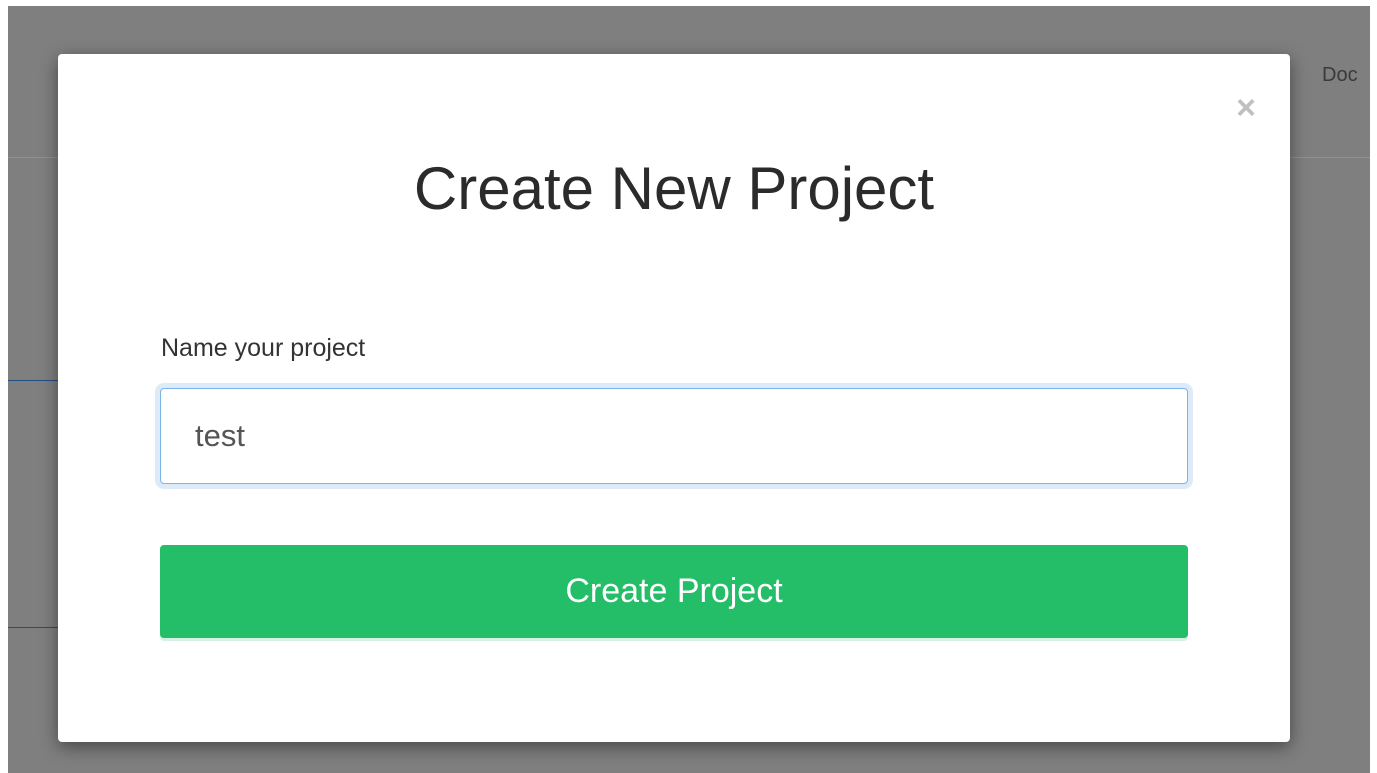 This screenshot has width=1377, height=773. Describe the element at coordinates (674, 591) in the screenshot. I see `create-project-button: Create Project` at that location.